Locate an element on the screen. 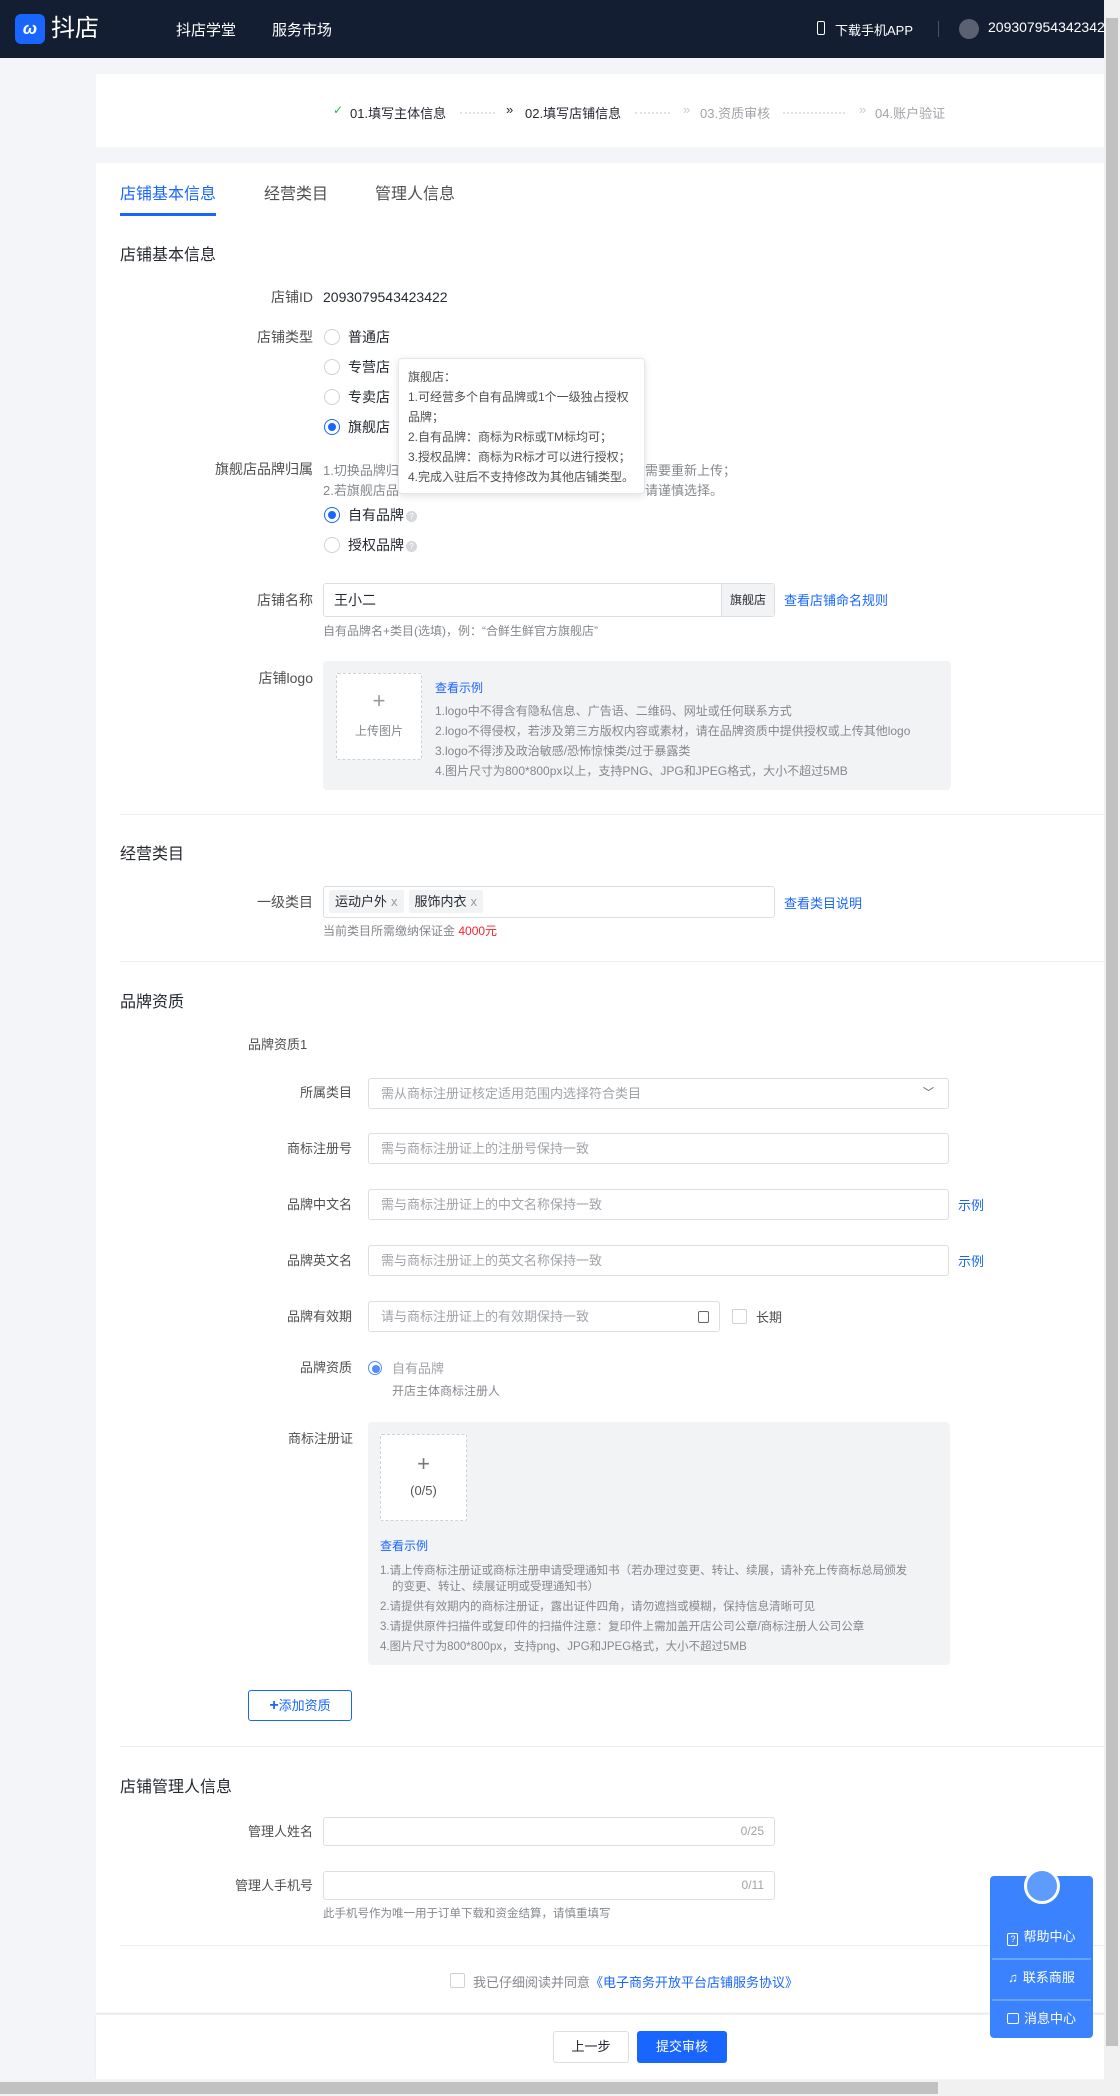 This screenshot has height=2096, width=1120. download-app-link: 下载手机APP is located at coordinates (874, 29).